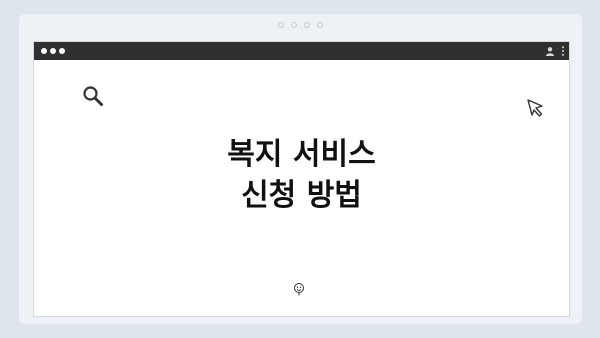  Describe the element at coordinates (299, 289) in the screenshot. I see `smiley-icon` at that location.